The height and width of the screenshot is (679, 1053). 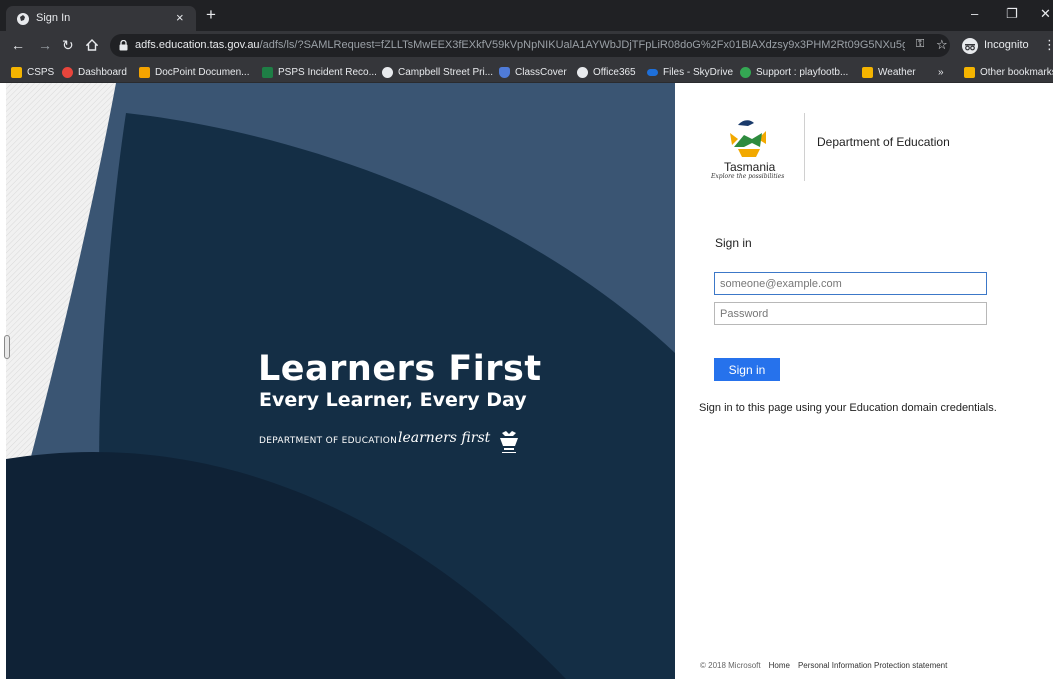 What do you see at coordinates (393, 400) in the screenshot?
I see `hero-subtitle: Every Learner, Every Day` at bounding box center [393, 400].